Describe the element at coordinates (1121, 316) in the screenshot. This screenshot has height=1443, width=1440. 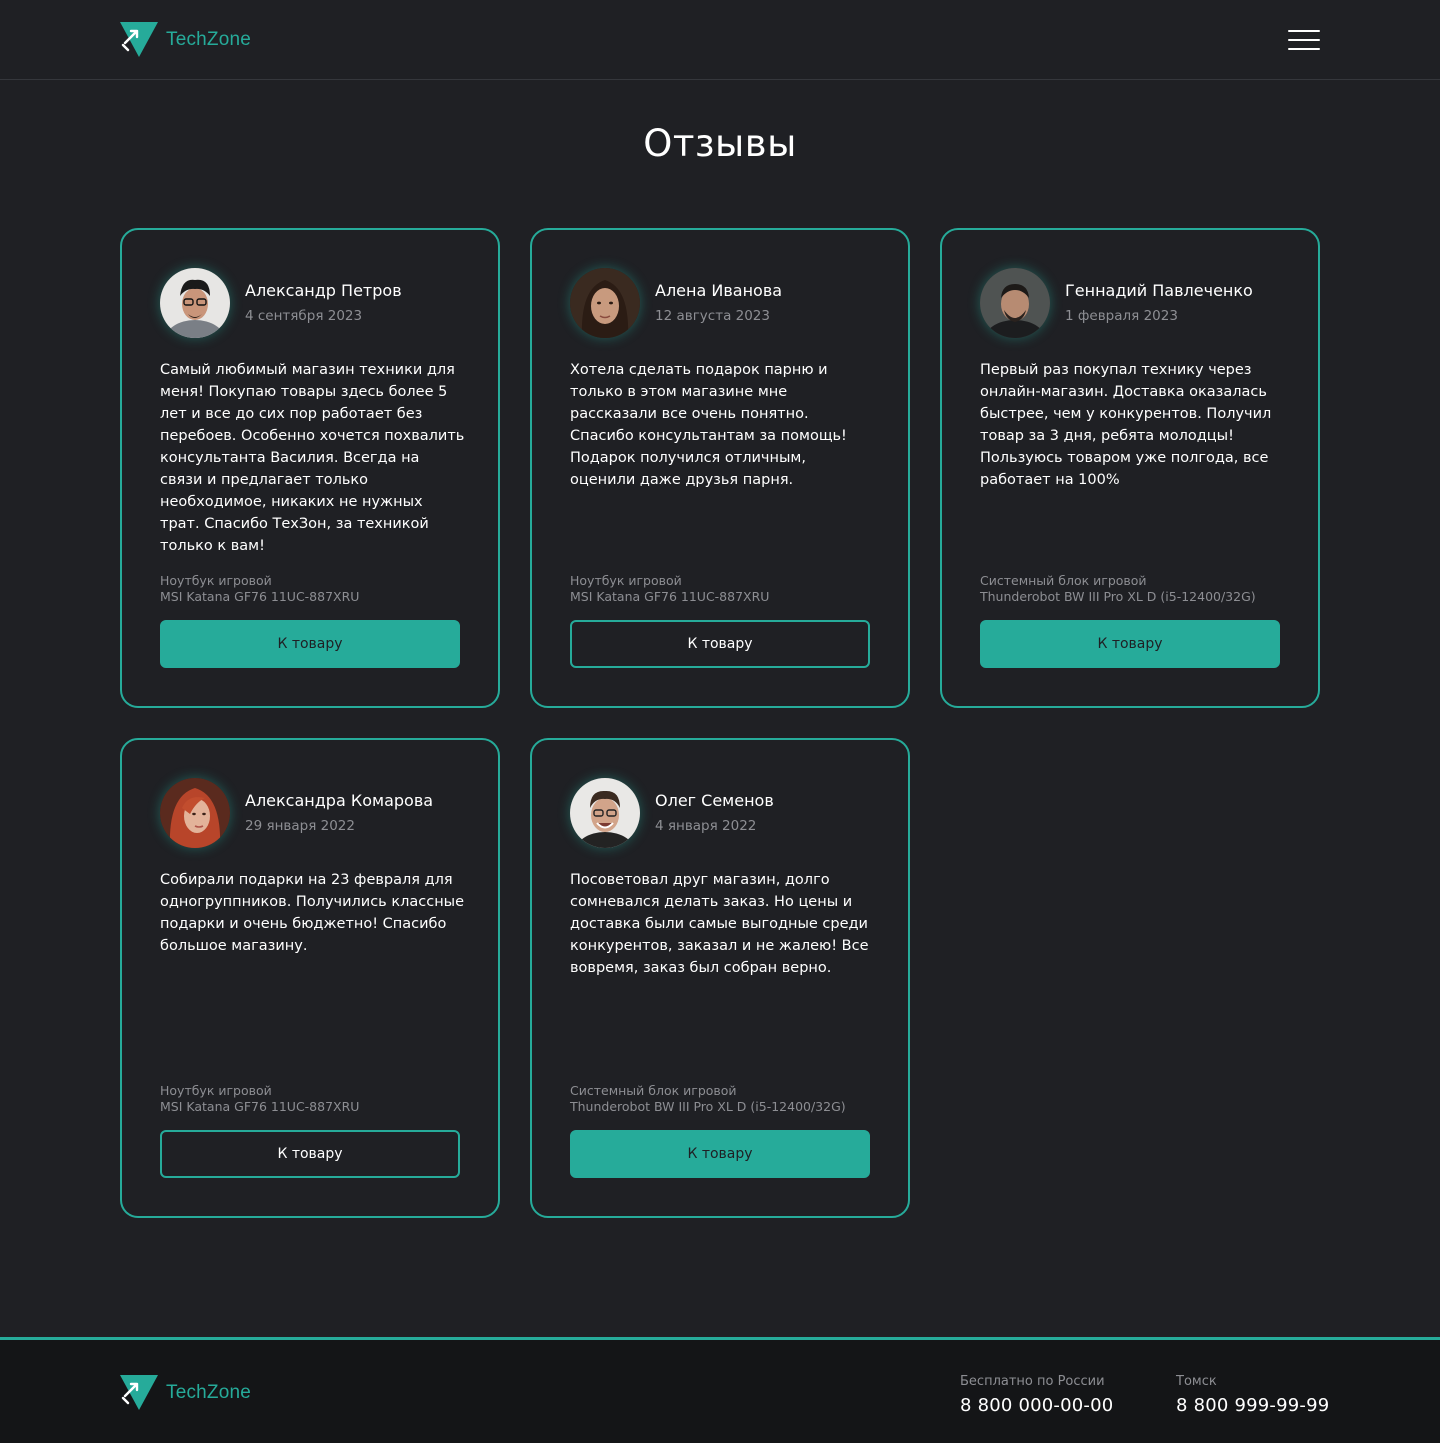
I see `review-date: 1 февраля 2023` at that location.